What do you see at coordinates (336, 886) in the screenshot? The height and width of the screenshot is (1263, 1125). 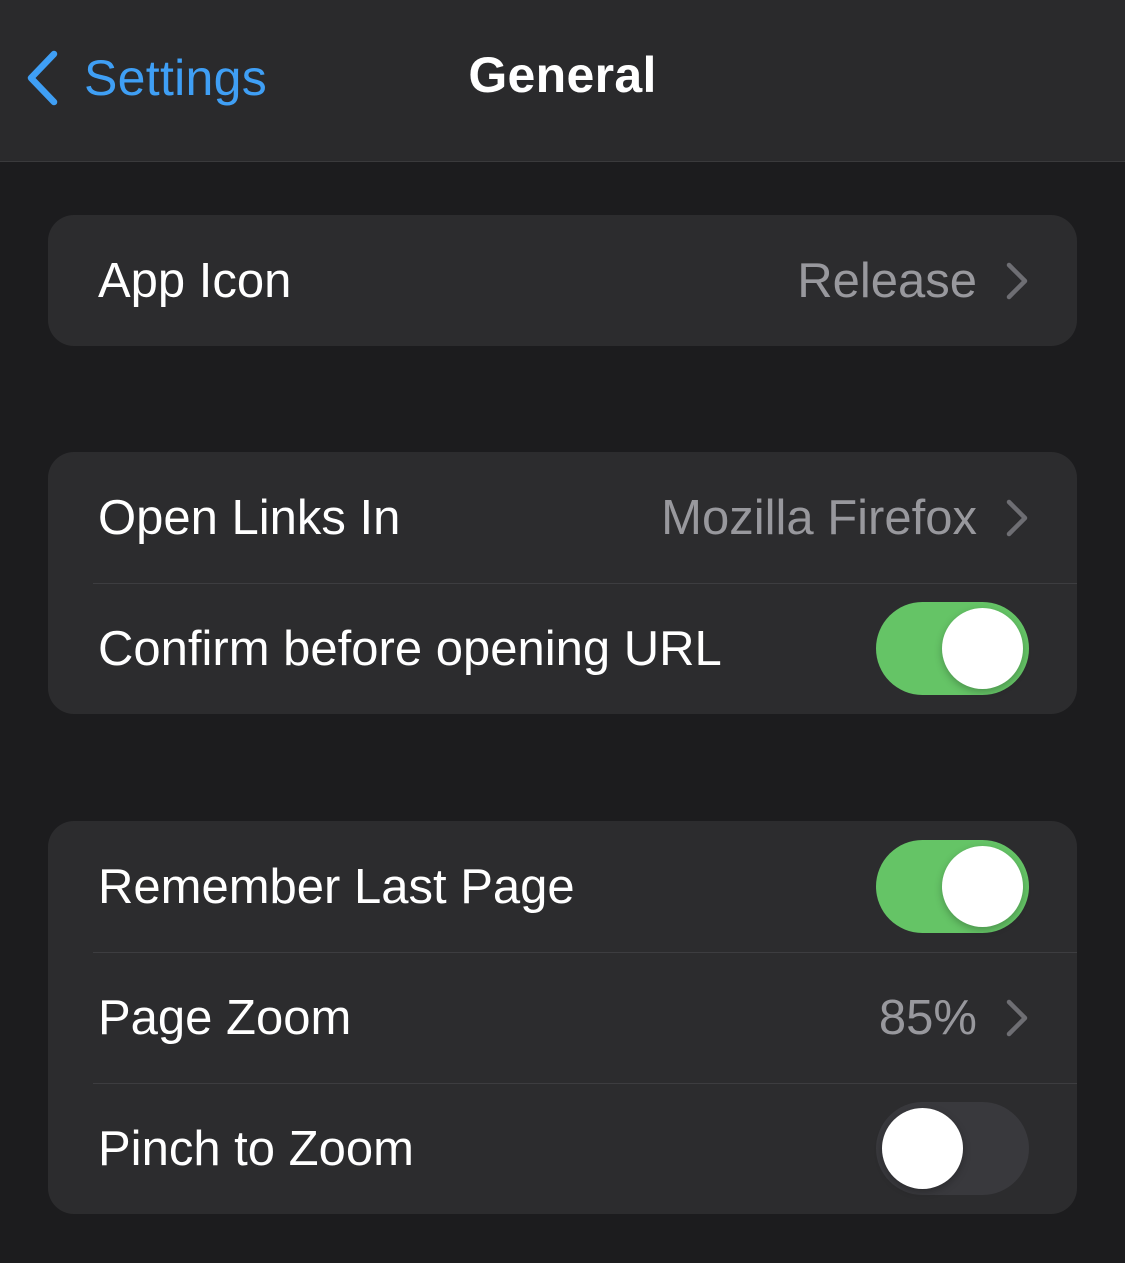 I see `remember-last-page-label: Remember Last Page` at bounding box center [336, 886].